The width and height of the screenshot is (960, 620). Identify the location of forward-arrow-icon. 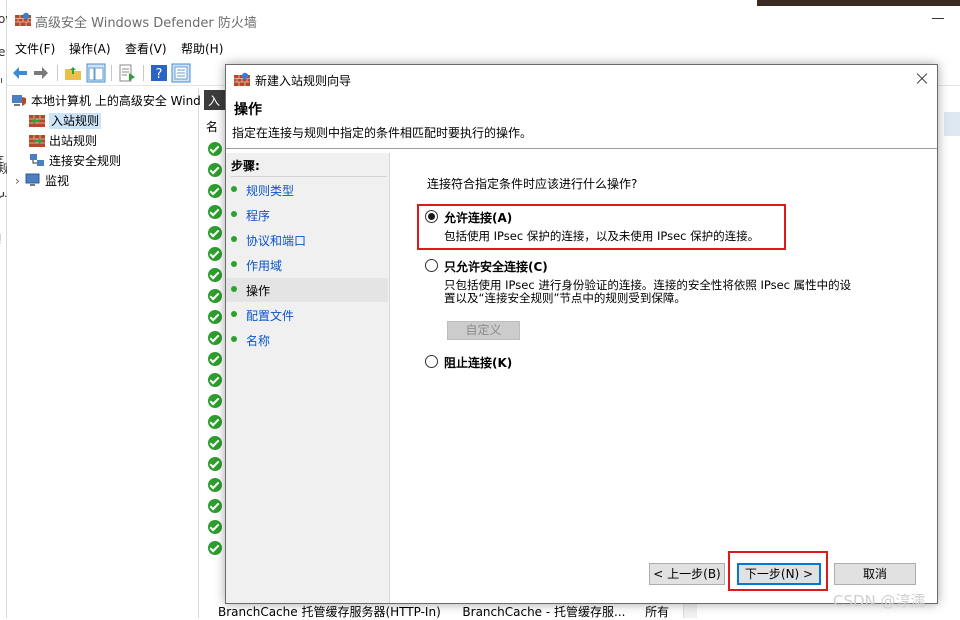
(41, 73).